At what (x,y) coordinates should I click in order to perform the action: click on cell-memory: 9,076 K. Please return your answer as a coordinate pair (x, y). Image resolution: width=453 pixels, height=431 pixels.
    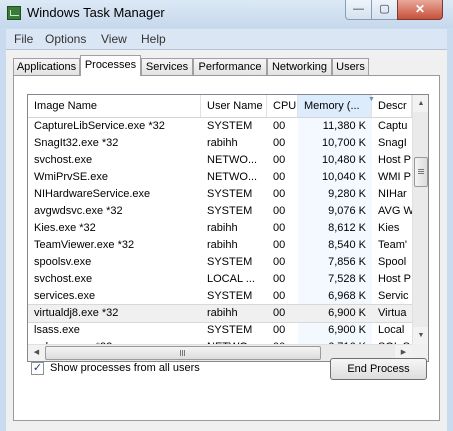
    Looking at the image, I should click on (347, 211).